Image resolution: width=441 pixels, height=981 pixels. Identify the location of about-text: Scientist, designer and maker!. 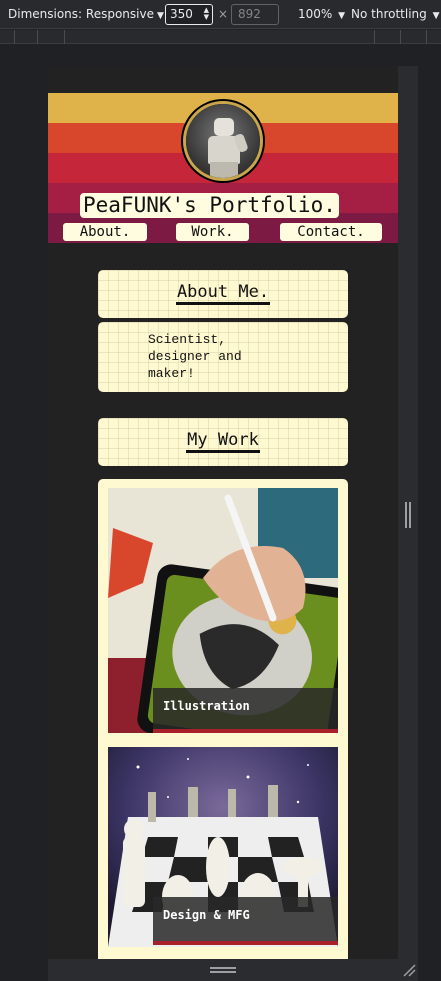
(195, 356).